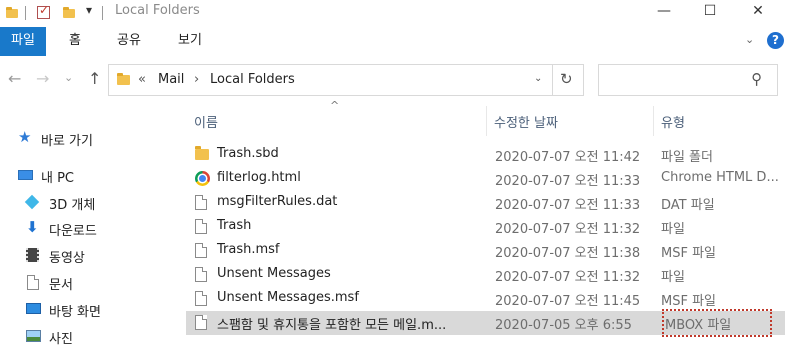 This screenshot has height=353, width=785. I want to click on column-header-date: 수정한 날짜, so click(526, 121).